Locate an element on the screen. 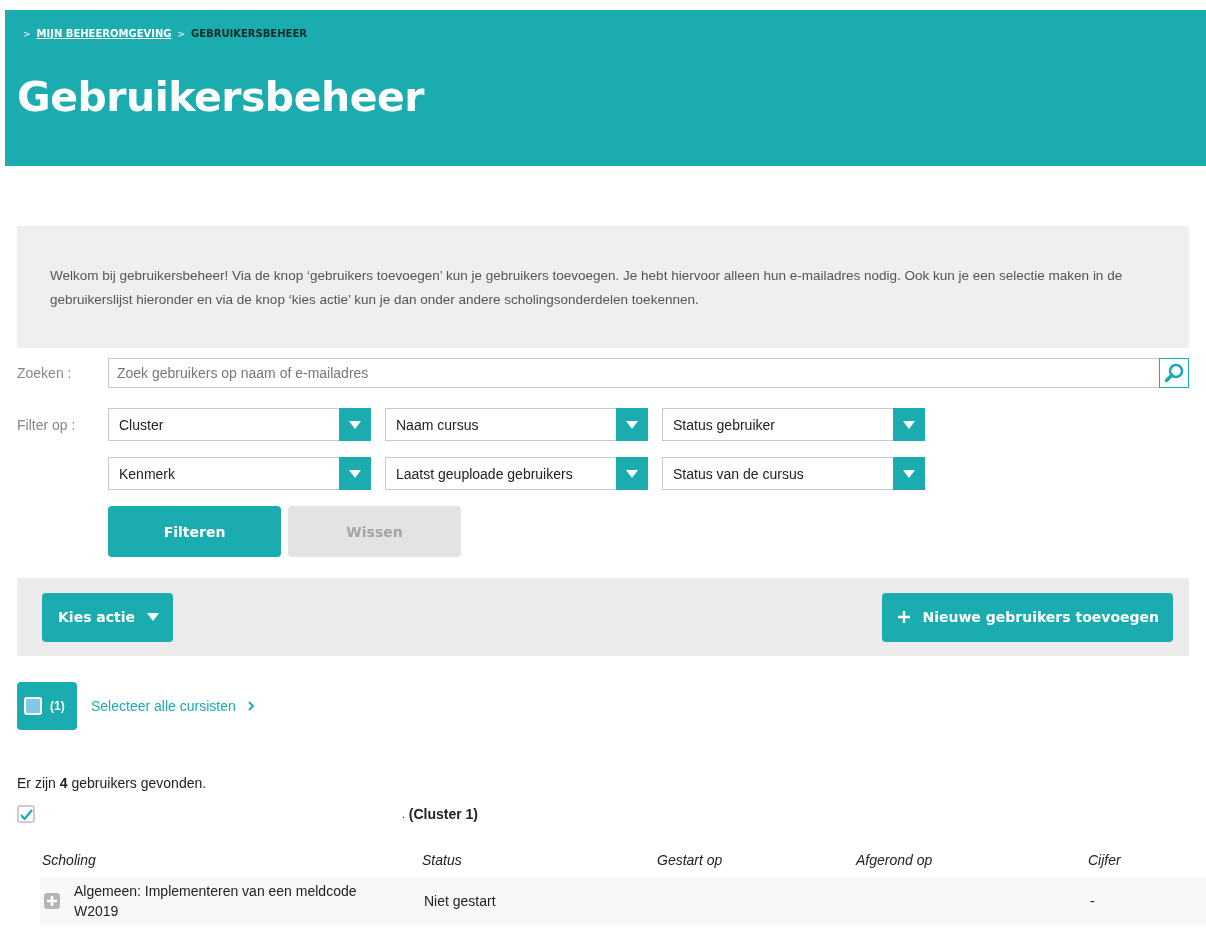 Image resolution: width=1206 pixels, height=933 pixels. expand-button is located at coordinates (52, 901).